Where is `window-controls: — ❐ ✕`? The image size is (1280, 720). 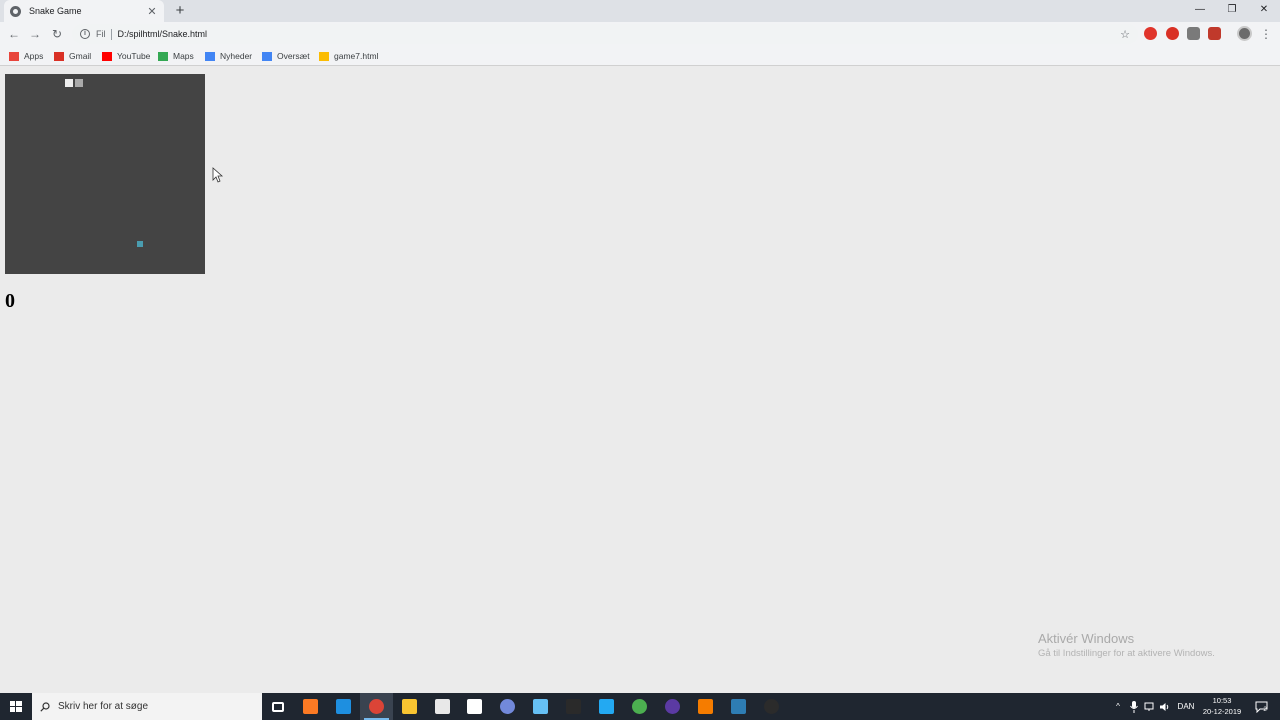
window-controls: — ❐ ✕ is located at coordinates (1232, 11).